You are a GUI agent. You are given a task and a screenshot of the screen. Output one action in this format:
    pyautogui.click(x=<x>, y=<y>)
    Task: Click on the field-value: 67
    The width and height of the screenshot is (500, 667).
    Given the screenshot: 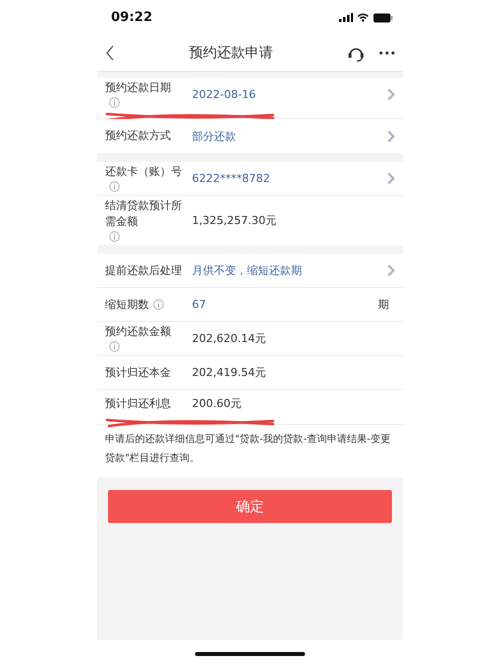 What is the action you would take?
    pyautogui.click(x=199, y=304)
    